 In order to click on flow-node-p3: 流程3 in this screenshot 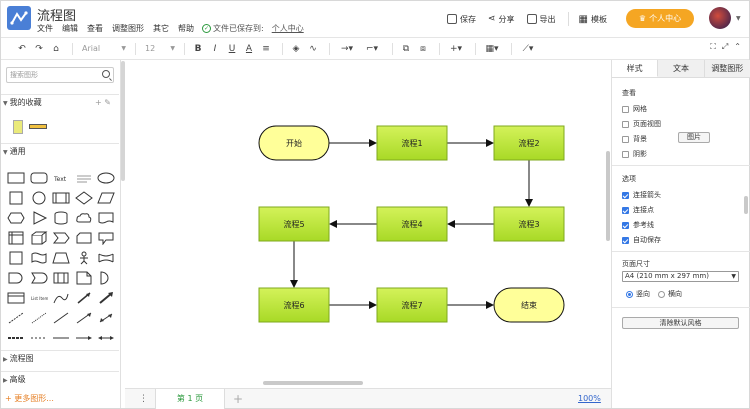, I will do `click(529, 224)`.